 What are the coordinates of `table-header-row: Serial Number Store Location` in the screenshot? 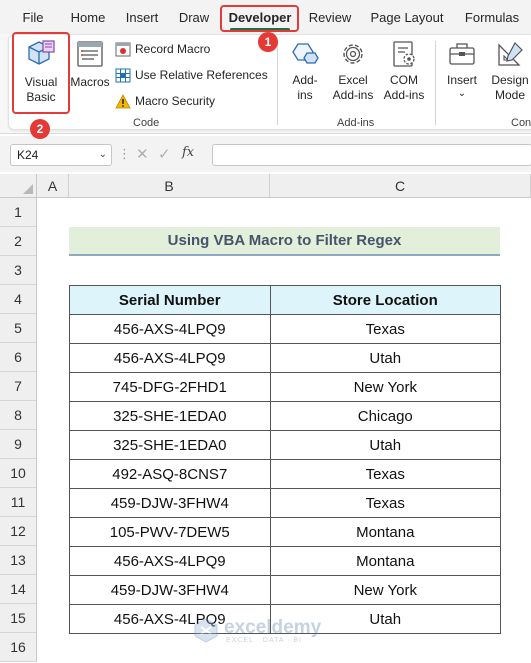 It's located at (285, 300).